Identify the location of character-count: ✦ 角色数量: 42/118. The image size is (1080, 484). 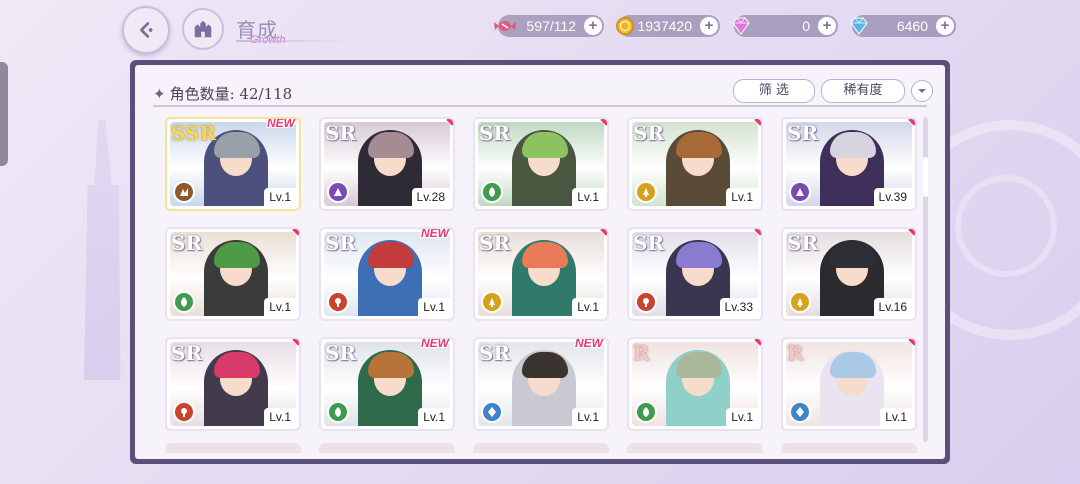
(222, 93).